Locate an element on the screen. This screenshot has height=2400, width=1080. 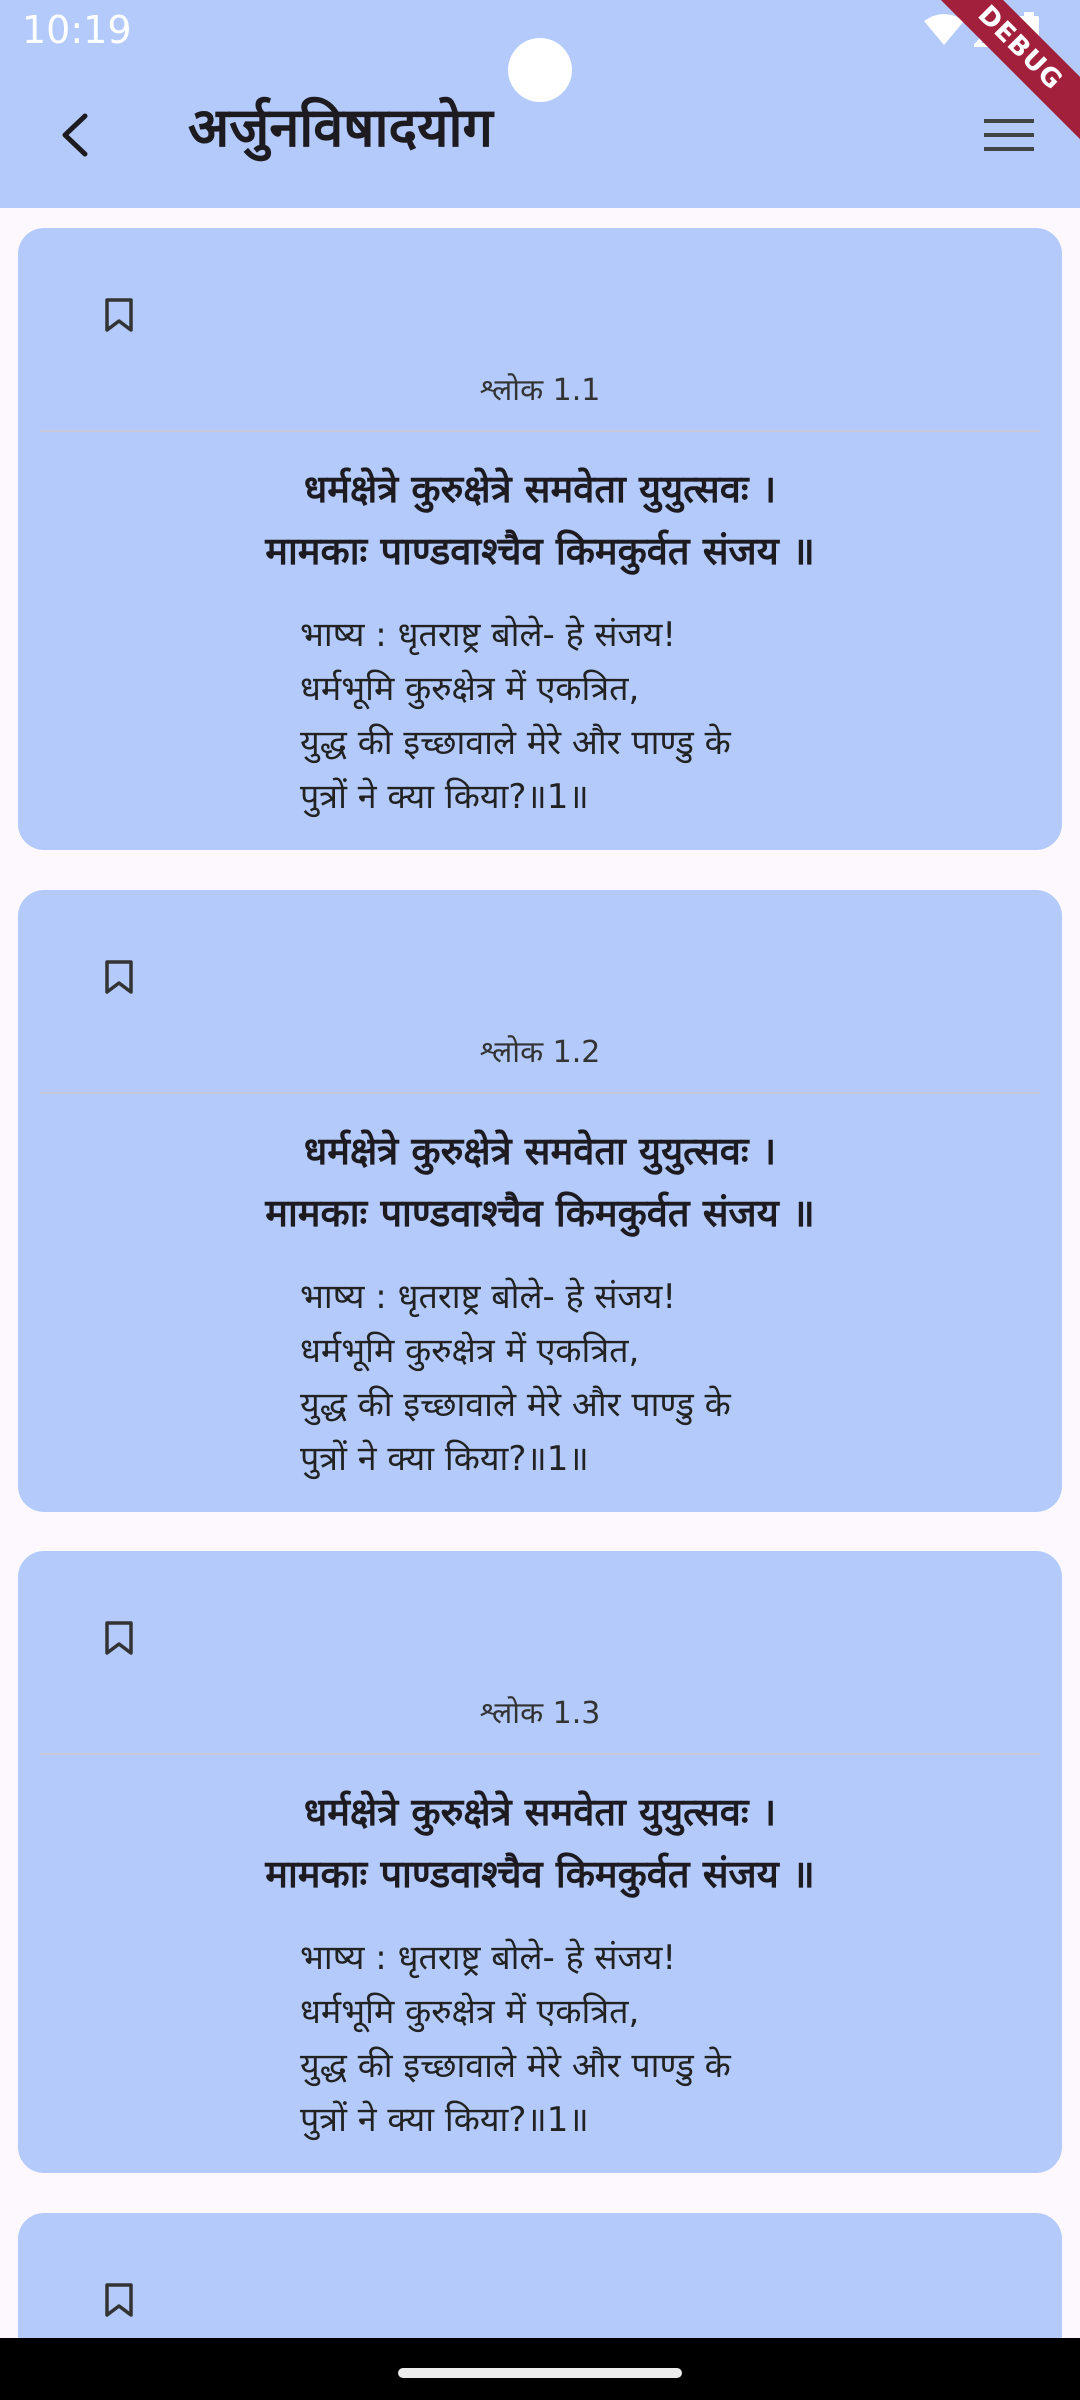
page-title: अर्जुनविषादयोग is located at coordinates (340, 127).